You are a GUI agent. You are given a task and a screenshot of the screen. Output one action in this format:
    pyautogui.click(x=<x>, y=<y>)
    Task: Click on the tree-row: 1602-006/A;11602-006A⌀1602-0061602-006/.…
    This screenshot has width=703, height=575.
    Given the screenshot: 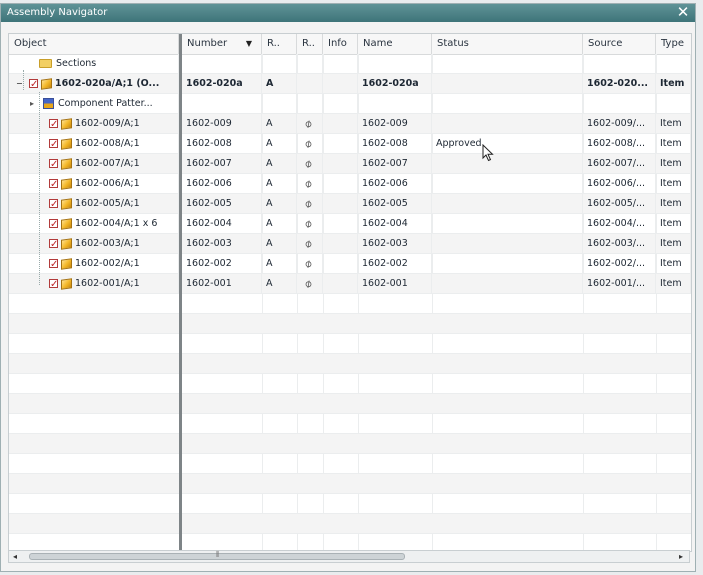 What is the action you would take?
    pyautogui.click(x=350, y=184)
    